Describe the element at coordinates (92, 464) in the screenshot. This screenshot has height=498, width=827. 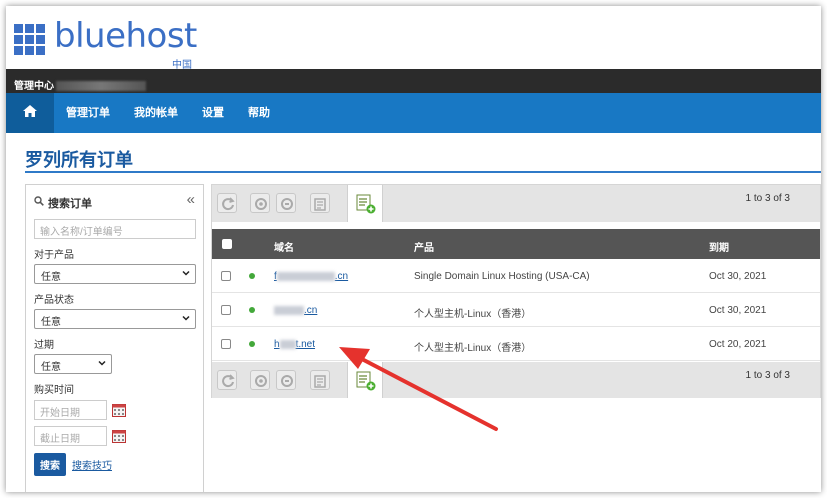
I see `search-tips-link: 搜索技巧` at that location.